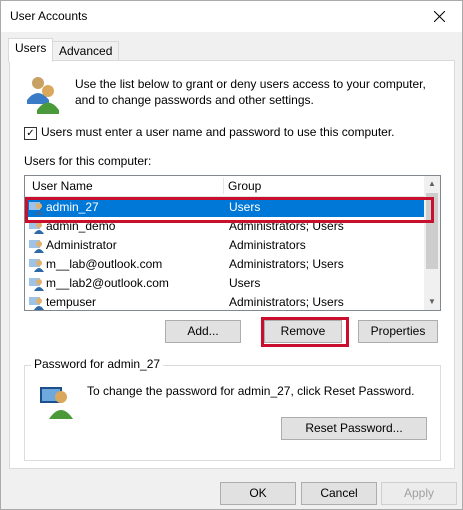 The image size is (463, 510). What do you see at coordinates (30, 133) in the screenshot?
I see `require-login-checkbox: ✓` at bounding box center [30, 133].